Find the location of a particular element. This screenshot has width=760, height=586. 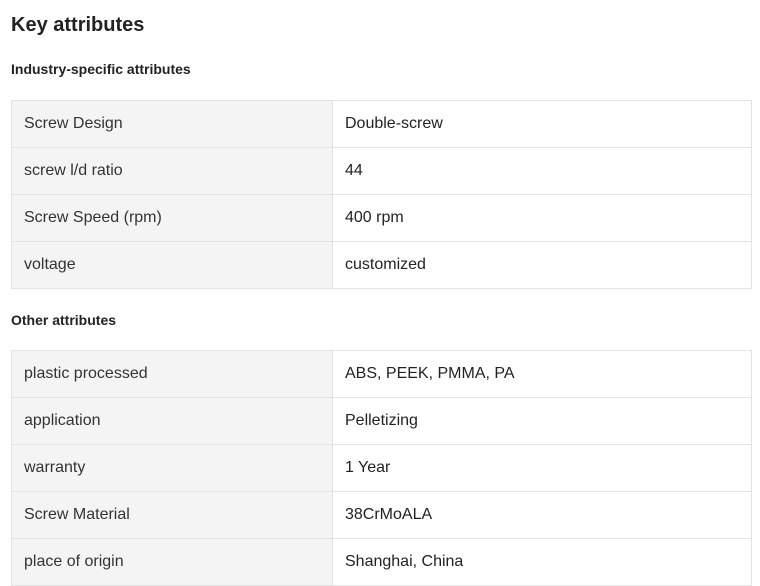

attribute-value: ABS, PEEK, PMMA, PA is located at coordinates (542, 374).